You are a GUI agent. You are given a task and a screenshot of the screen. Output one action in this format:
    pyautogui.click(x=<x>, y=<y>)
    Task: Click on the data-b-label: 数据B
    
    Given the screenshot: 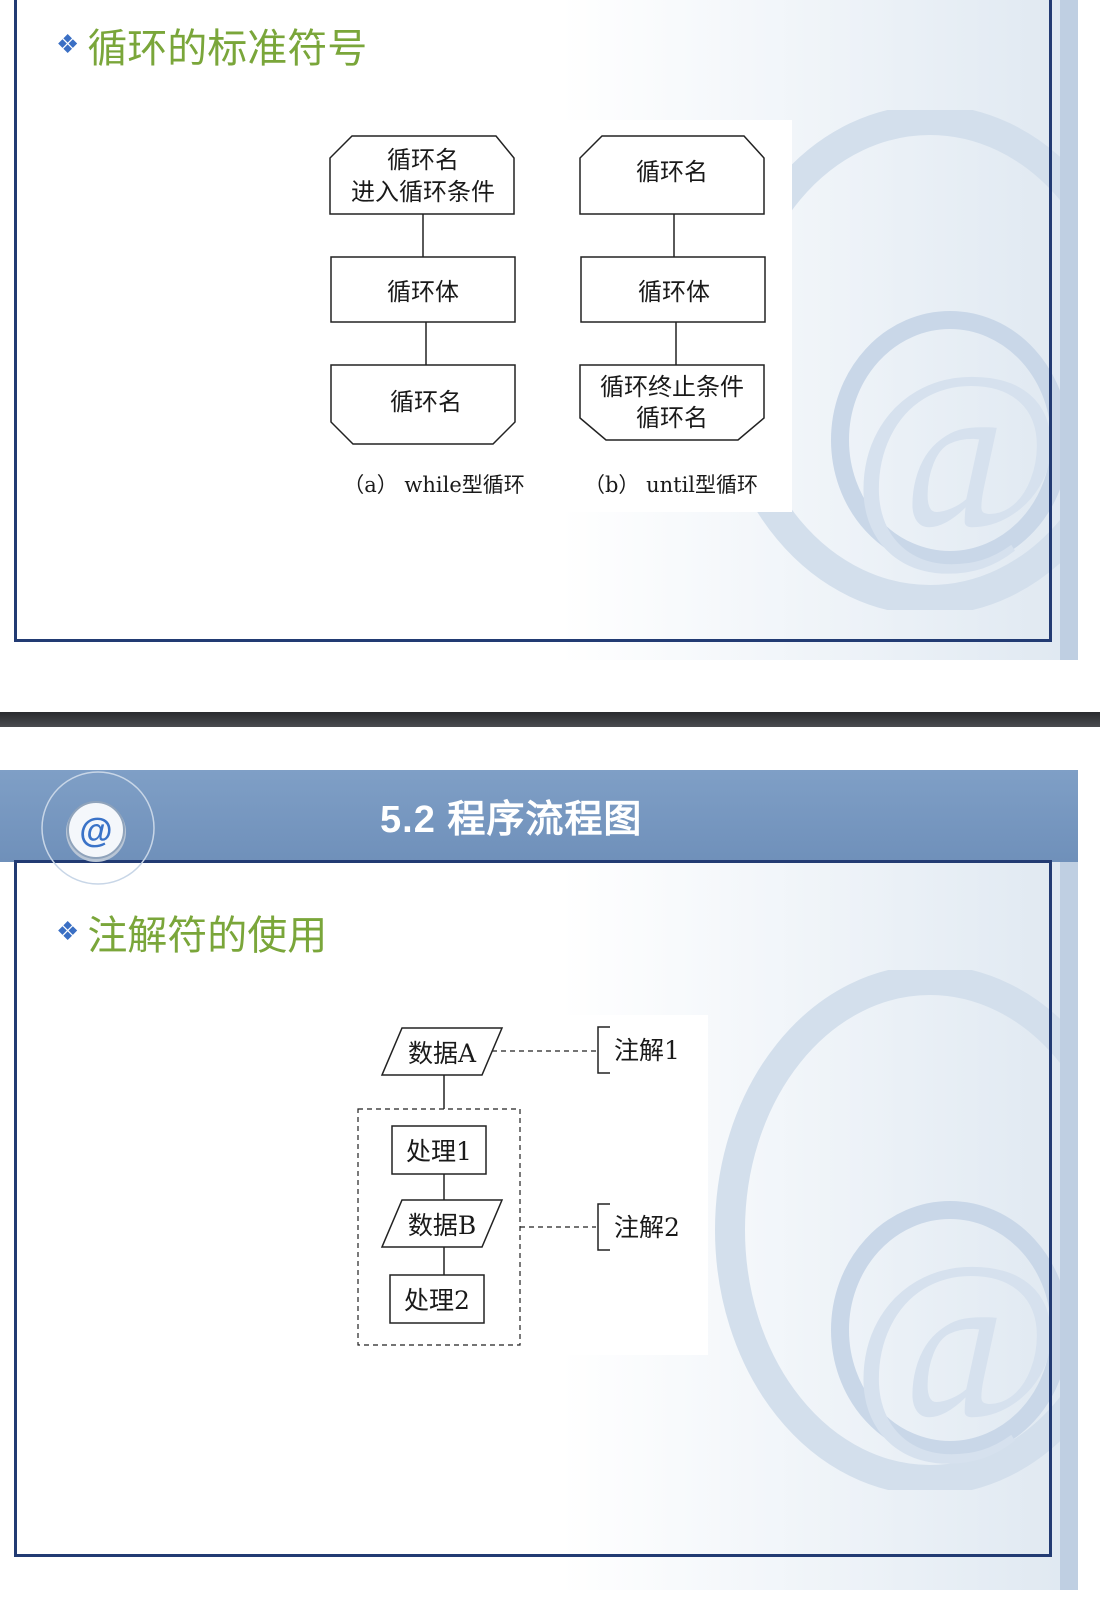 What is the action you would take?
    pyautogui.click(x=442, y=1225)
    